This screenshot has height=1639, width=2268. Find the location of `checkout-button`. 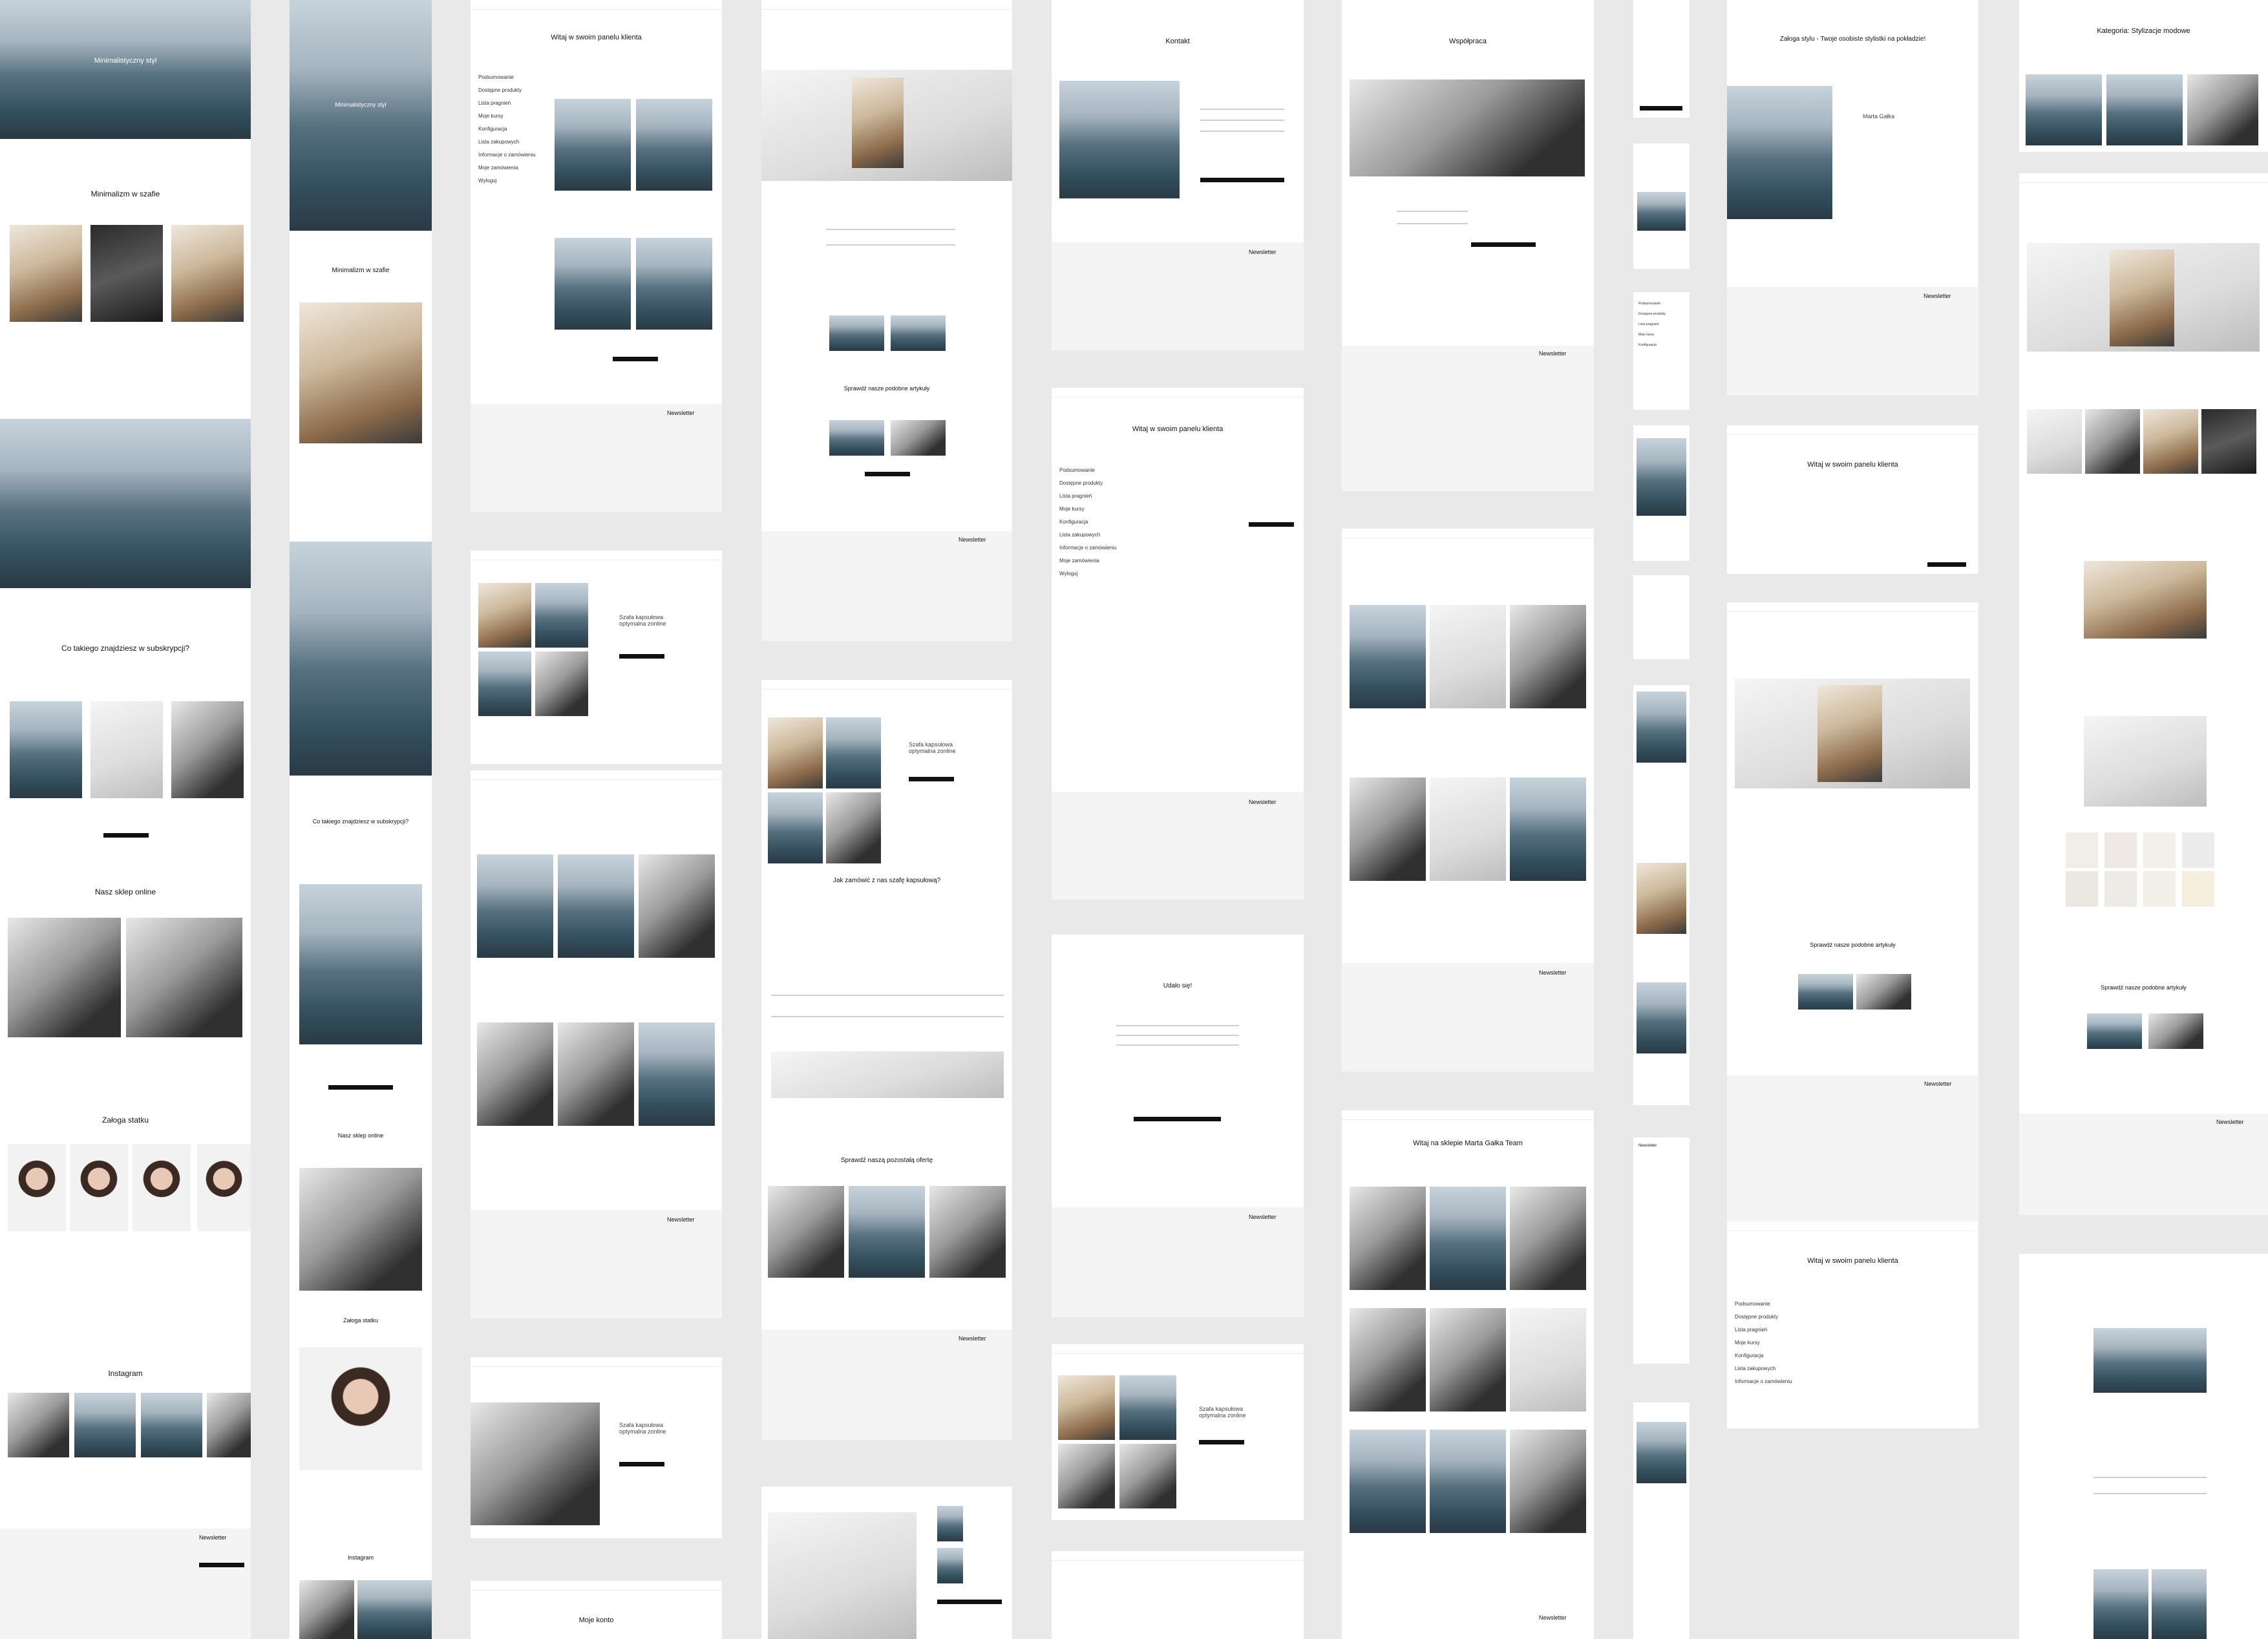

checkout-button is located at coordinates (969, 1602).